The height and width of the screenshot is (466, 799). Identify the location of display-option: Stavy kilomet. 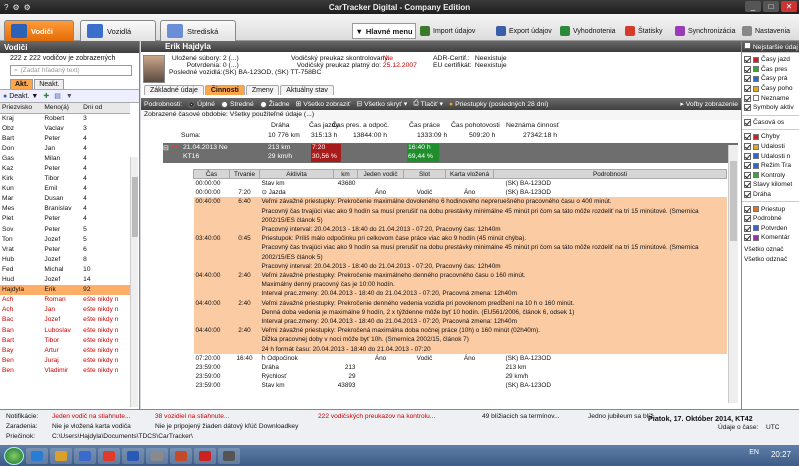
(770, 185).